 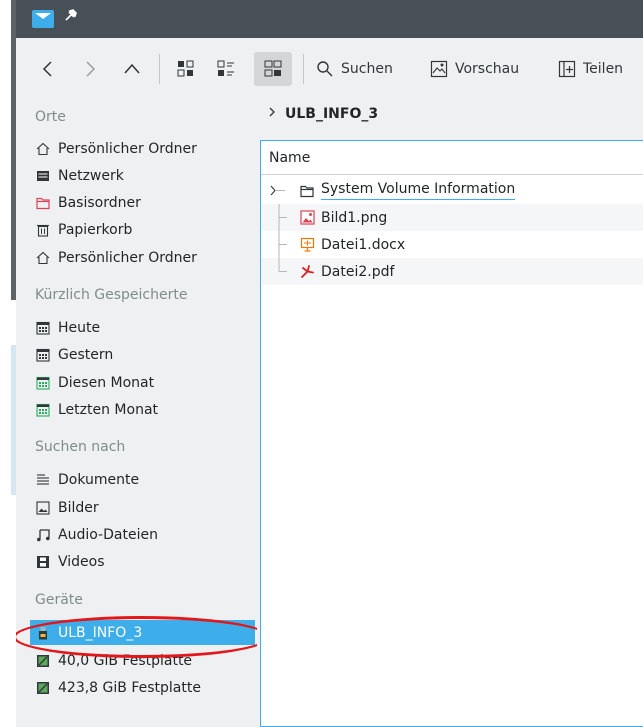 I want to click on search-item-label: Audio-Dateien, so click(x=108, y=534).